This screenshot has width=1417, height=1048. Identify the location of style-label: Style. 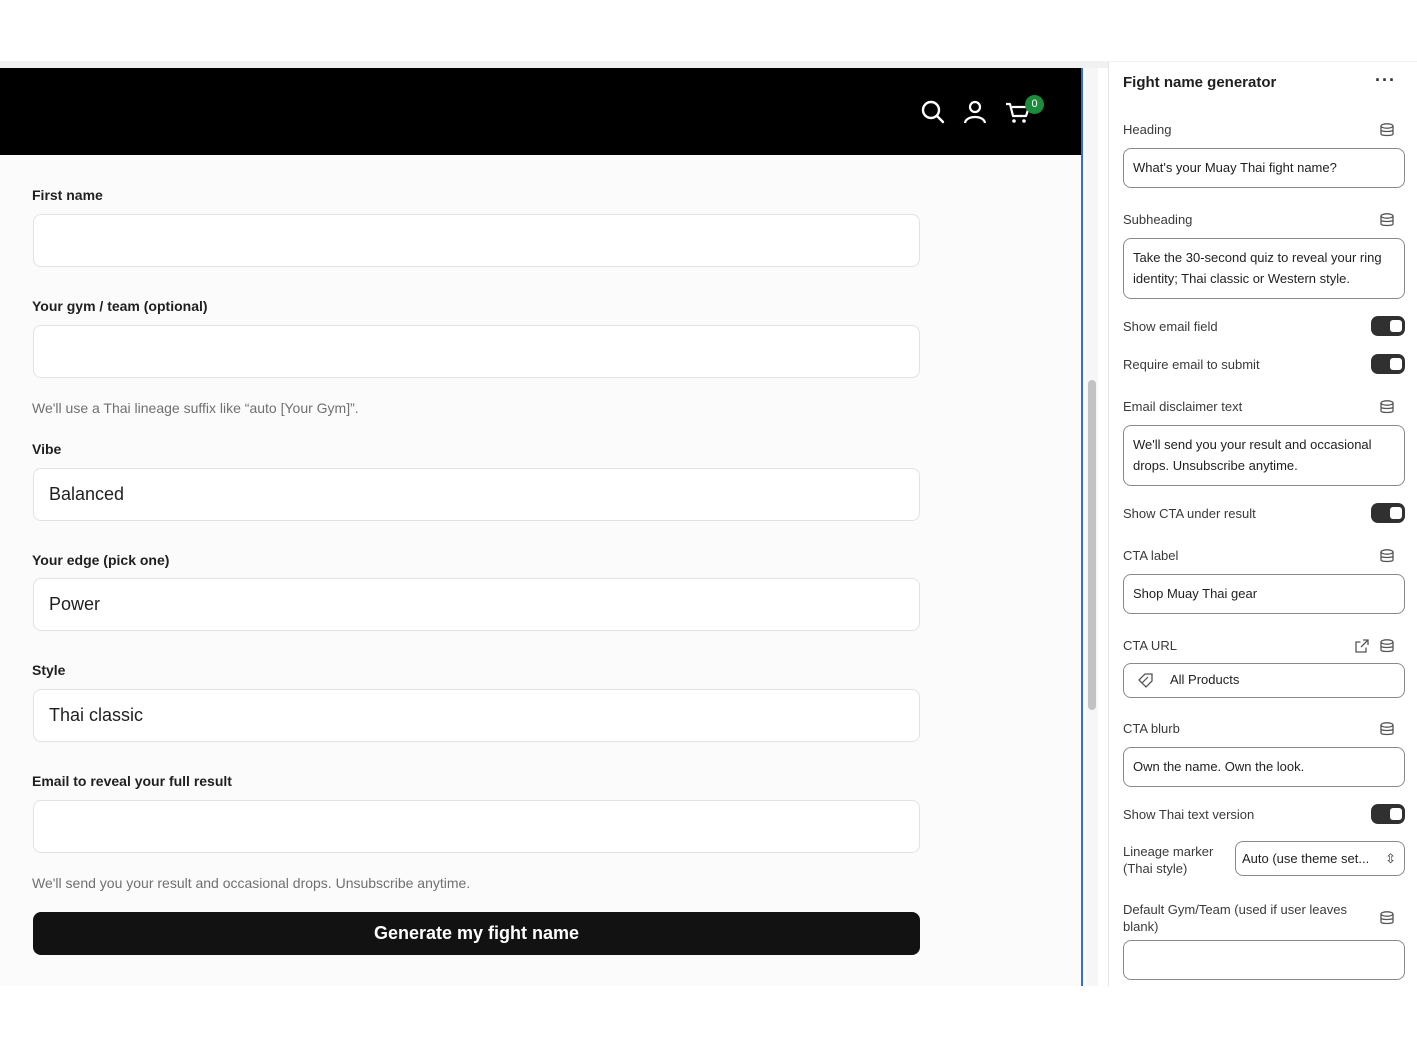
(49, 670).